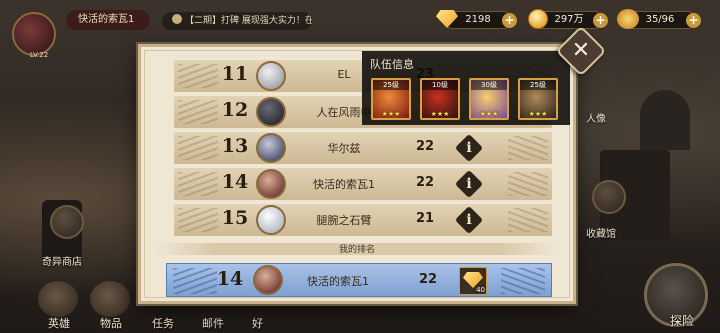 The image size is (720, 333). What do you see at coordinates (58, 299) in the screenshot?
I see `heroes-icon` at bounding box center [58, 299].